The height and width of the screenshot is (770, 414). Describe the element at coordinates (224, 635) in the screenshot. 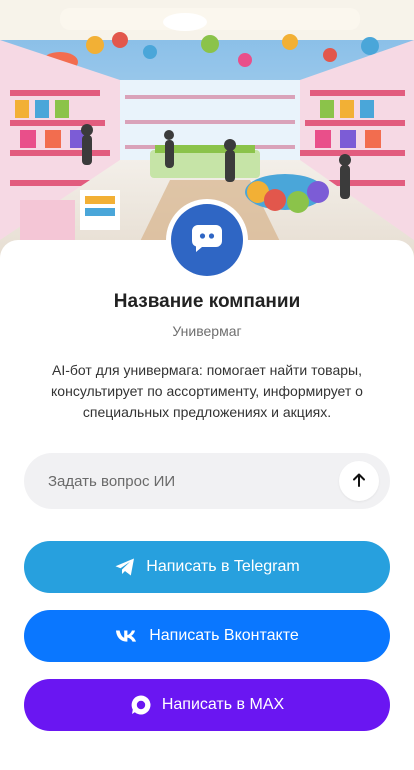

I see `vkontakte-button-label: Написать Вконтакте` at that location.